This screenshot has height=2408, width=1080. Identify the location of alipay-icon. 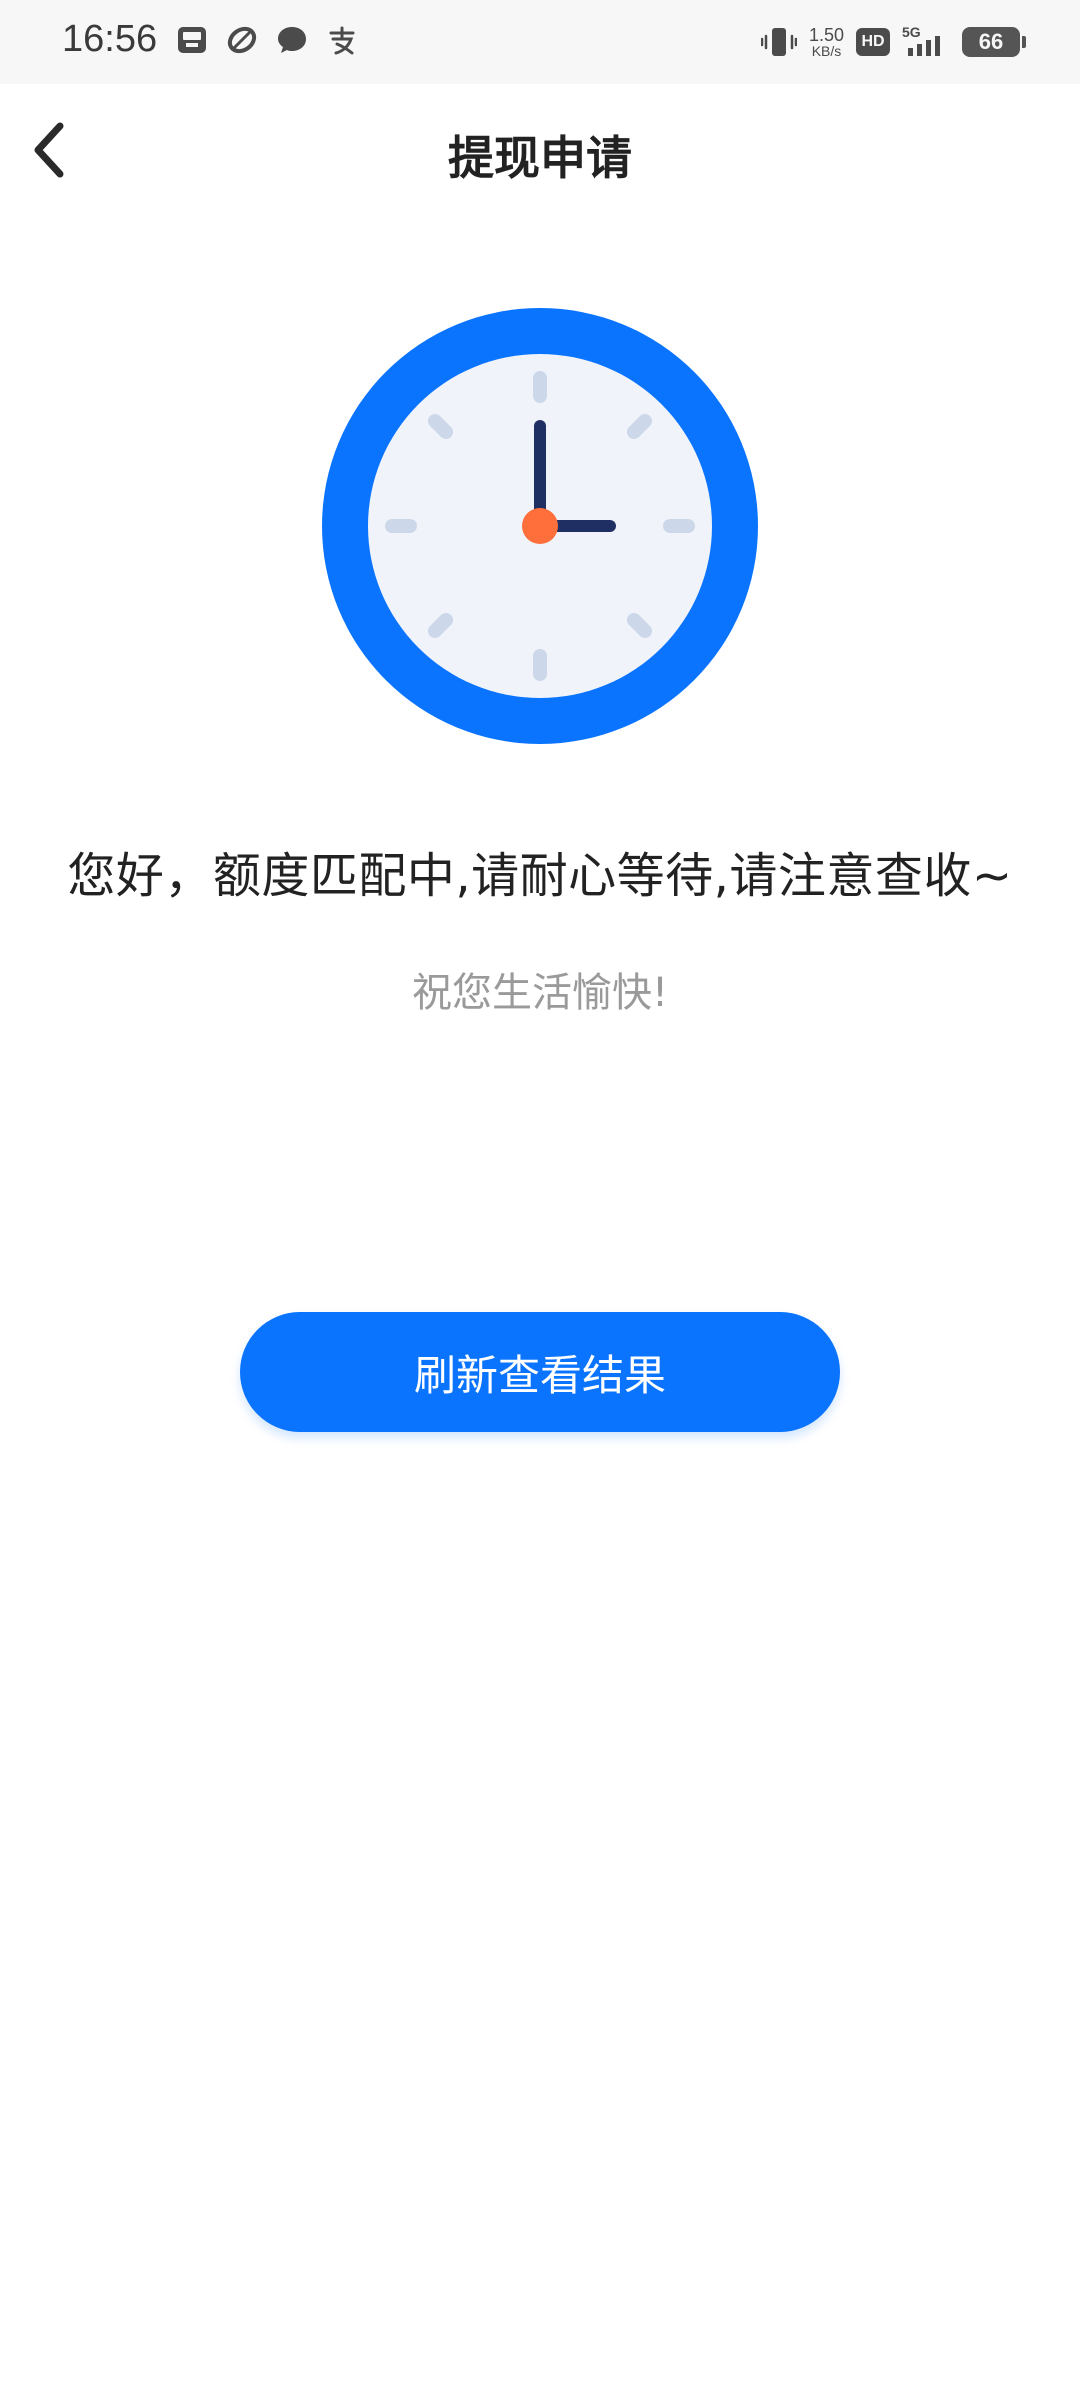
(342, 40).